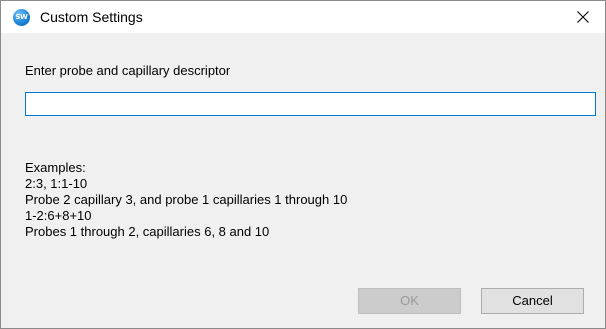 This screenshot has height=329, width=606. Describe the element at coordinates (303, 17) in the screenshot. I see `title-bar: SW Custom Settings` at that location.